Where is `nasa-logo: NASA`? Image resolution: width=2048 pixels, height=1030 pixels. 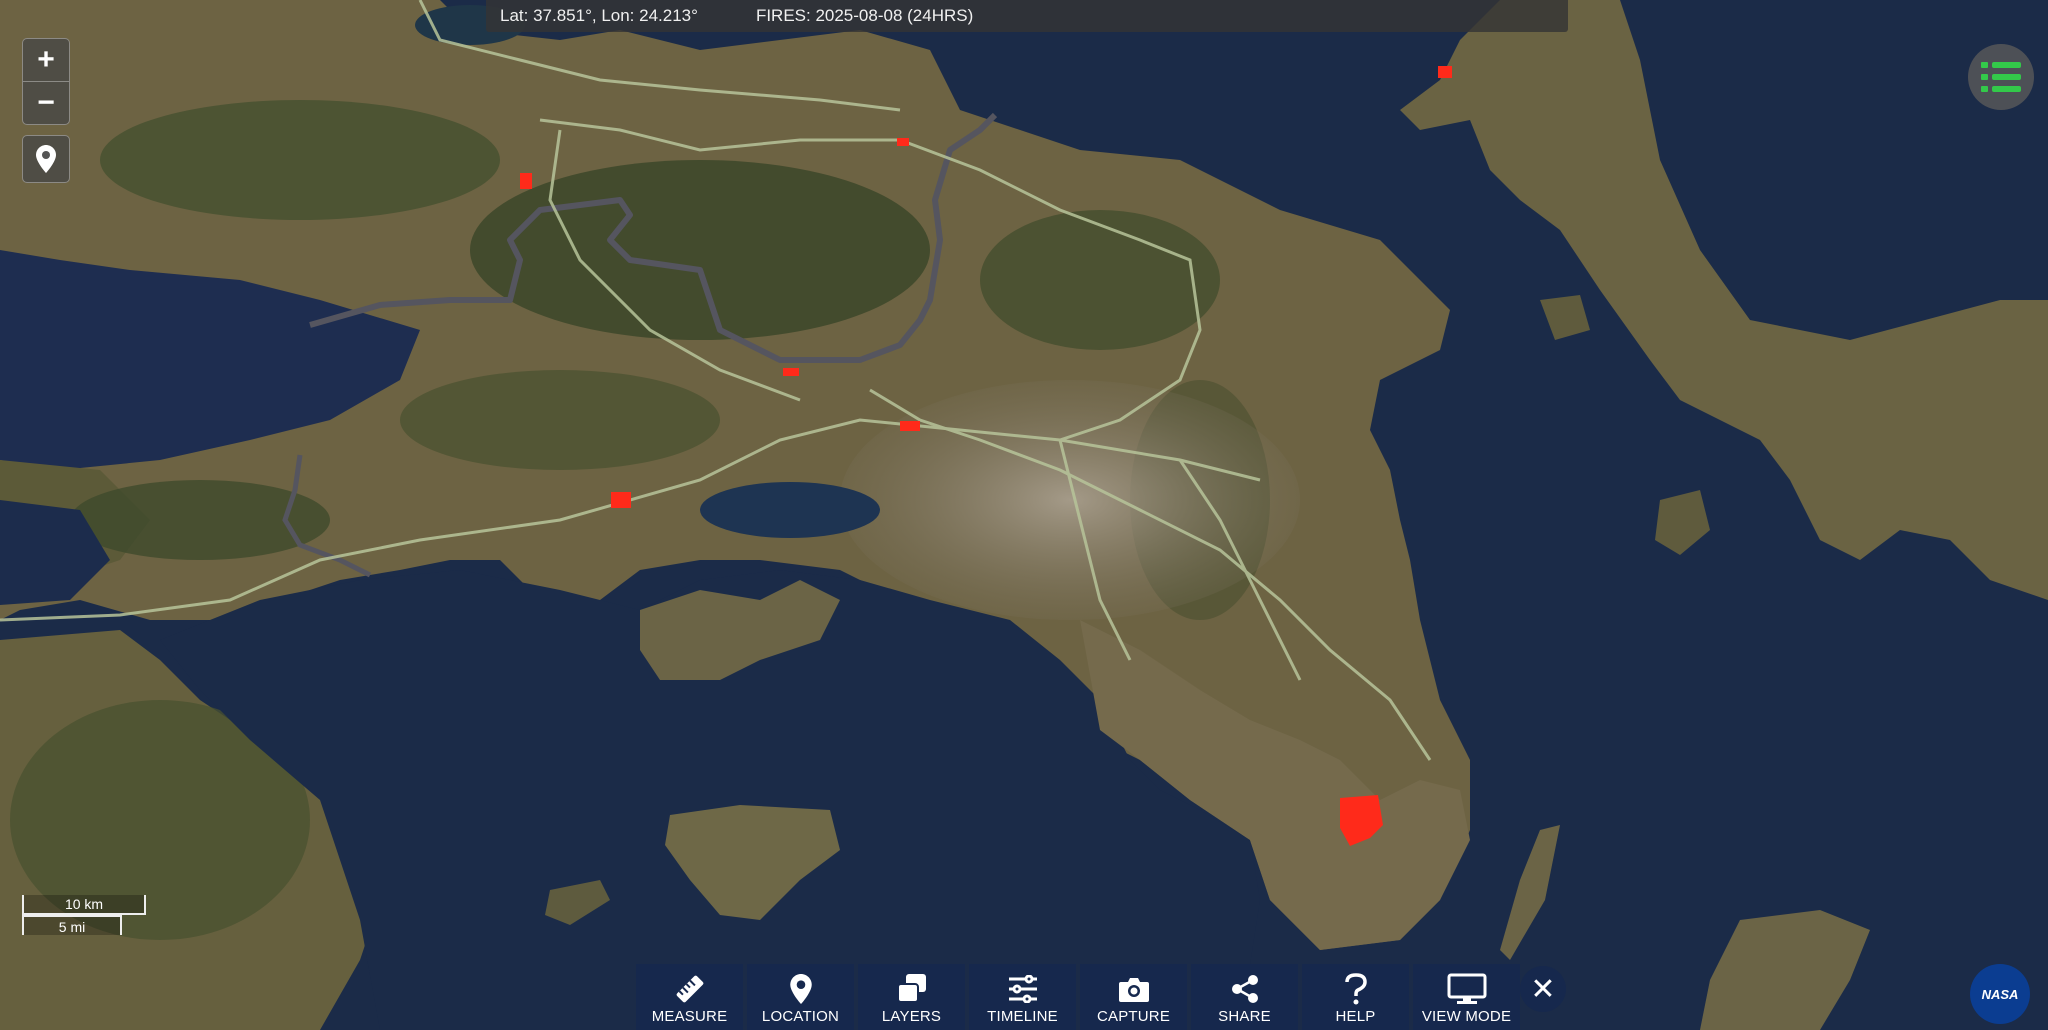 nasa-logo: NASA is located at coordinates (2000, 994).